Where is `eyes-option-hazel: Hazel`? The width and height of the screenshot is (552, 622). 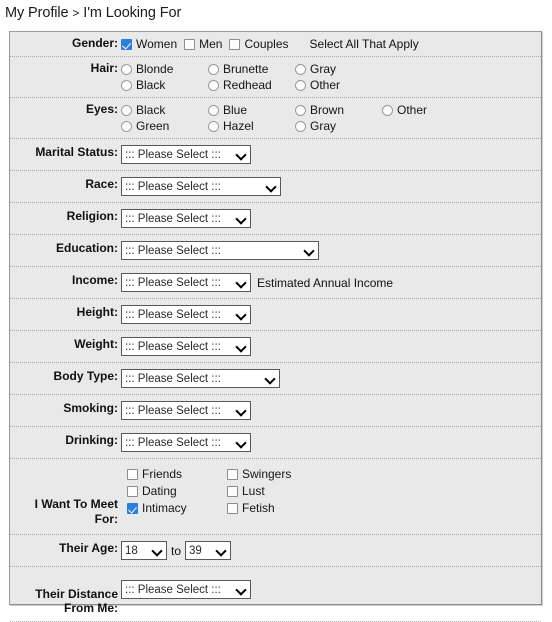 eyes-option-hazel: Hazel is located at coordinates (251, 126).